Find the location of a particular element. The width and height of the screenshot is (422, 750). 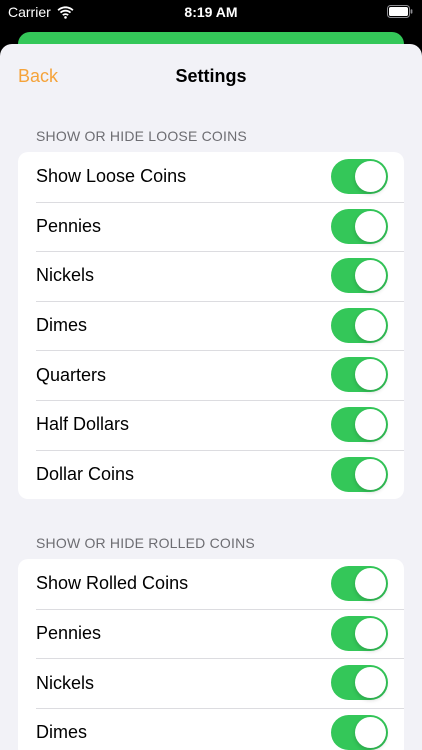

loose-dollar-coins-toggle is located at coordinates (359, 474).